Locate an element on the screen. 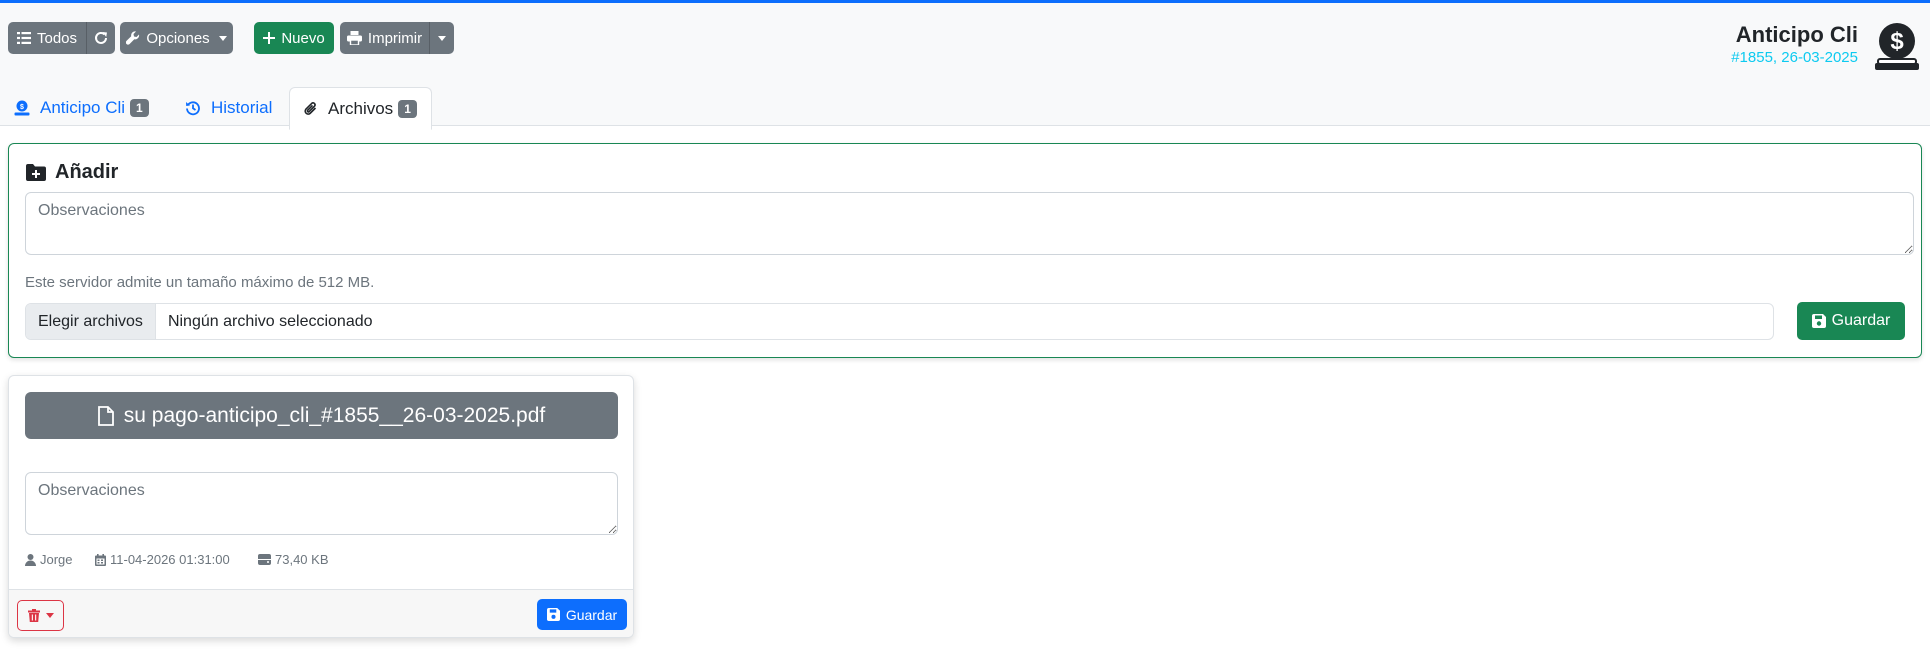 The image size is (1930, 667). tab-archivos: Archivos 1 is located at coordinates (360, 108).